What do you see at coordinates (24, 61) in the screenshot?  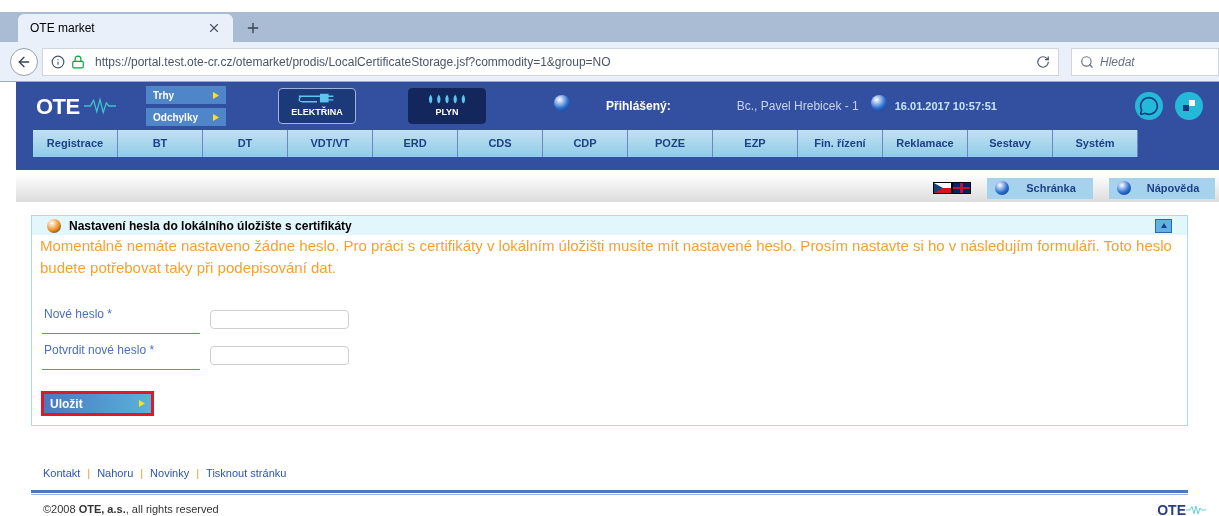 I see `back-button` at bounding box center [24, 61].